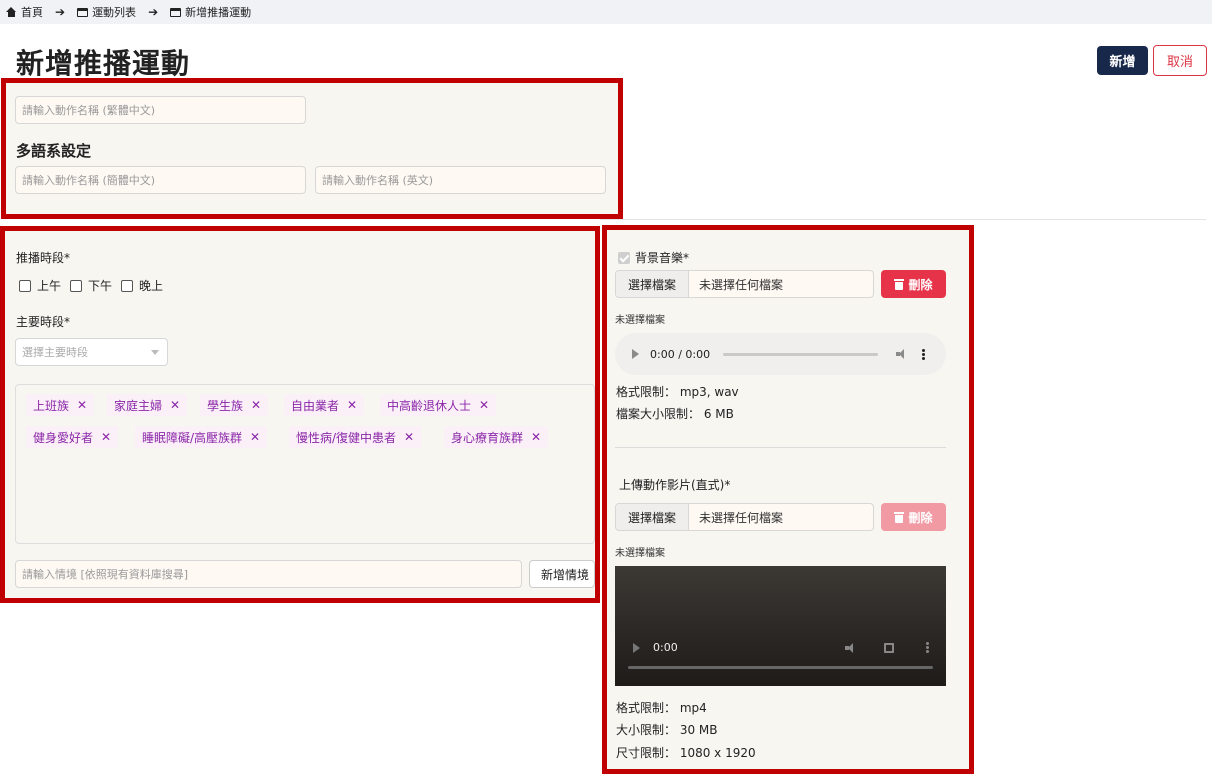 The image size is (1212, 779). Describe the element at coordinates (680, 354) in the screenshot. I see `audio-time: 0:00 / 0:00` at that location.